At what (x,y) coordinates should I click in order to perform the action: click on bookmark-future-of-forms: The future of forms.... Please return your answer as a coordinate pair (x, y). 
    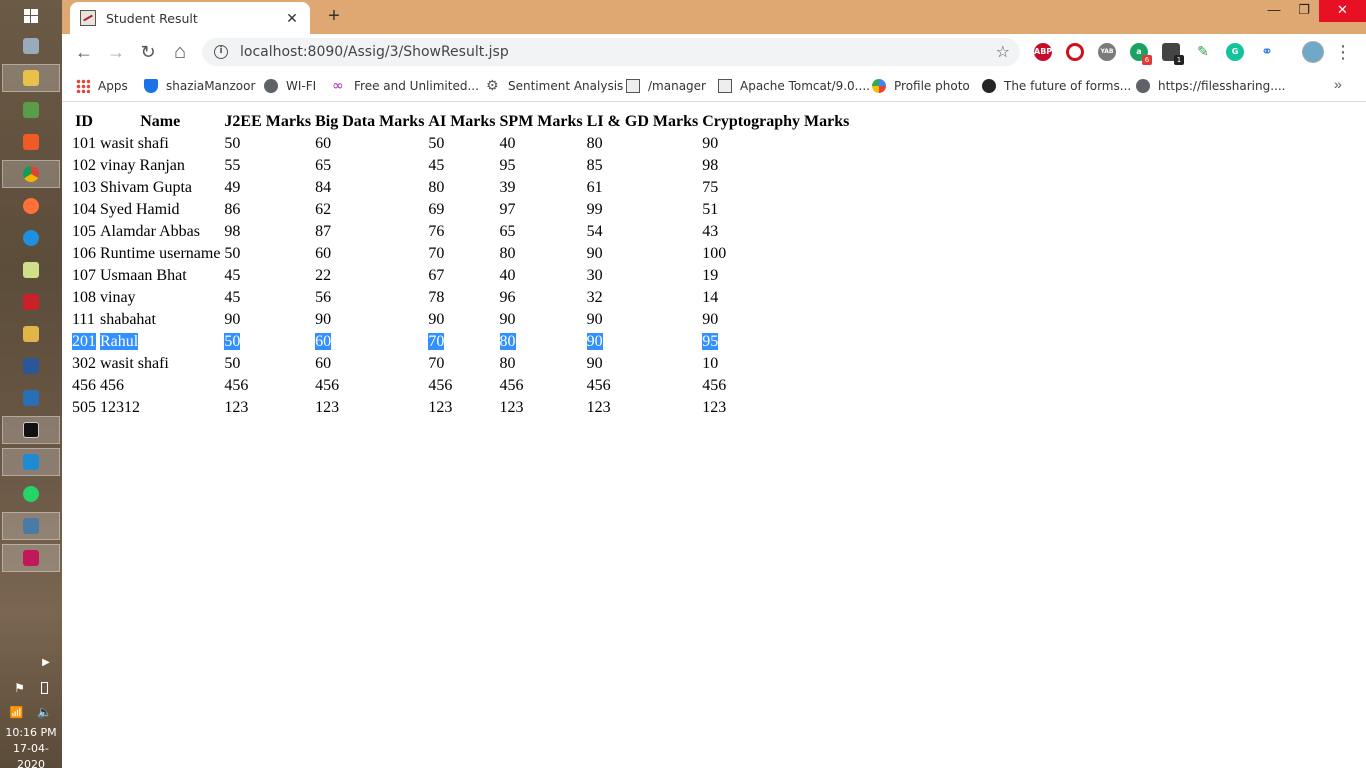
    Looking at the image, I should click on (1056, 86).